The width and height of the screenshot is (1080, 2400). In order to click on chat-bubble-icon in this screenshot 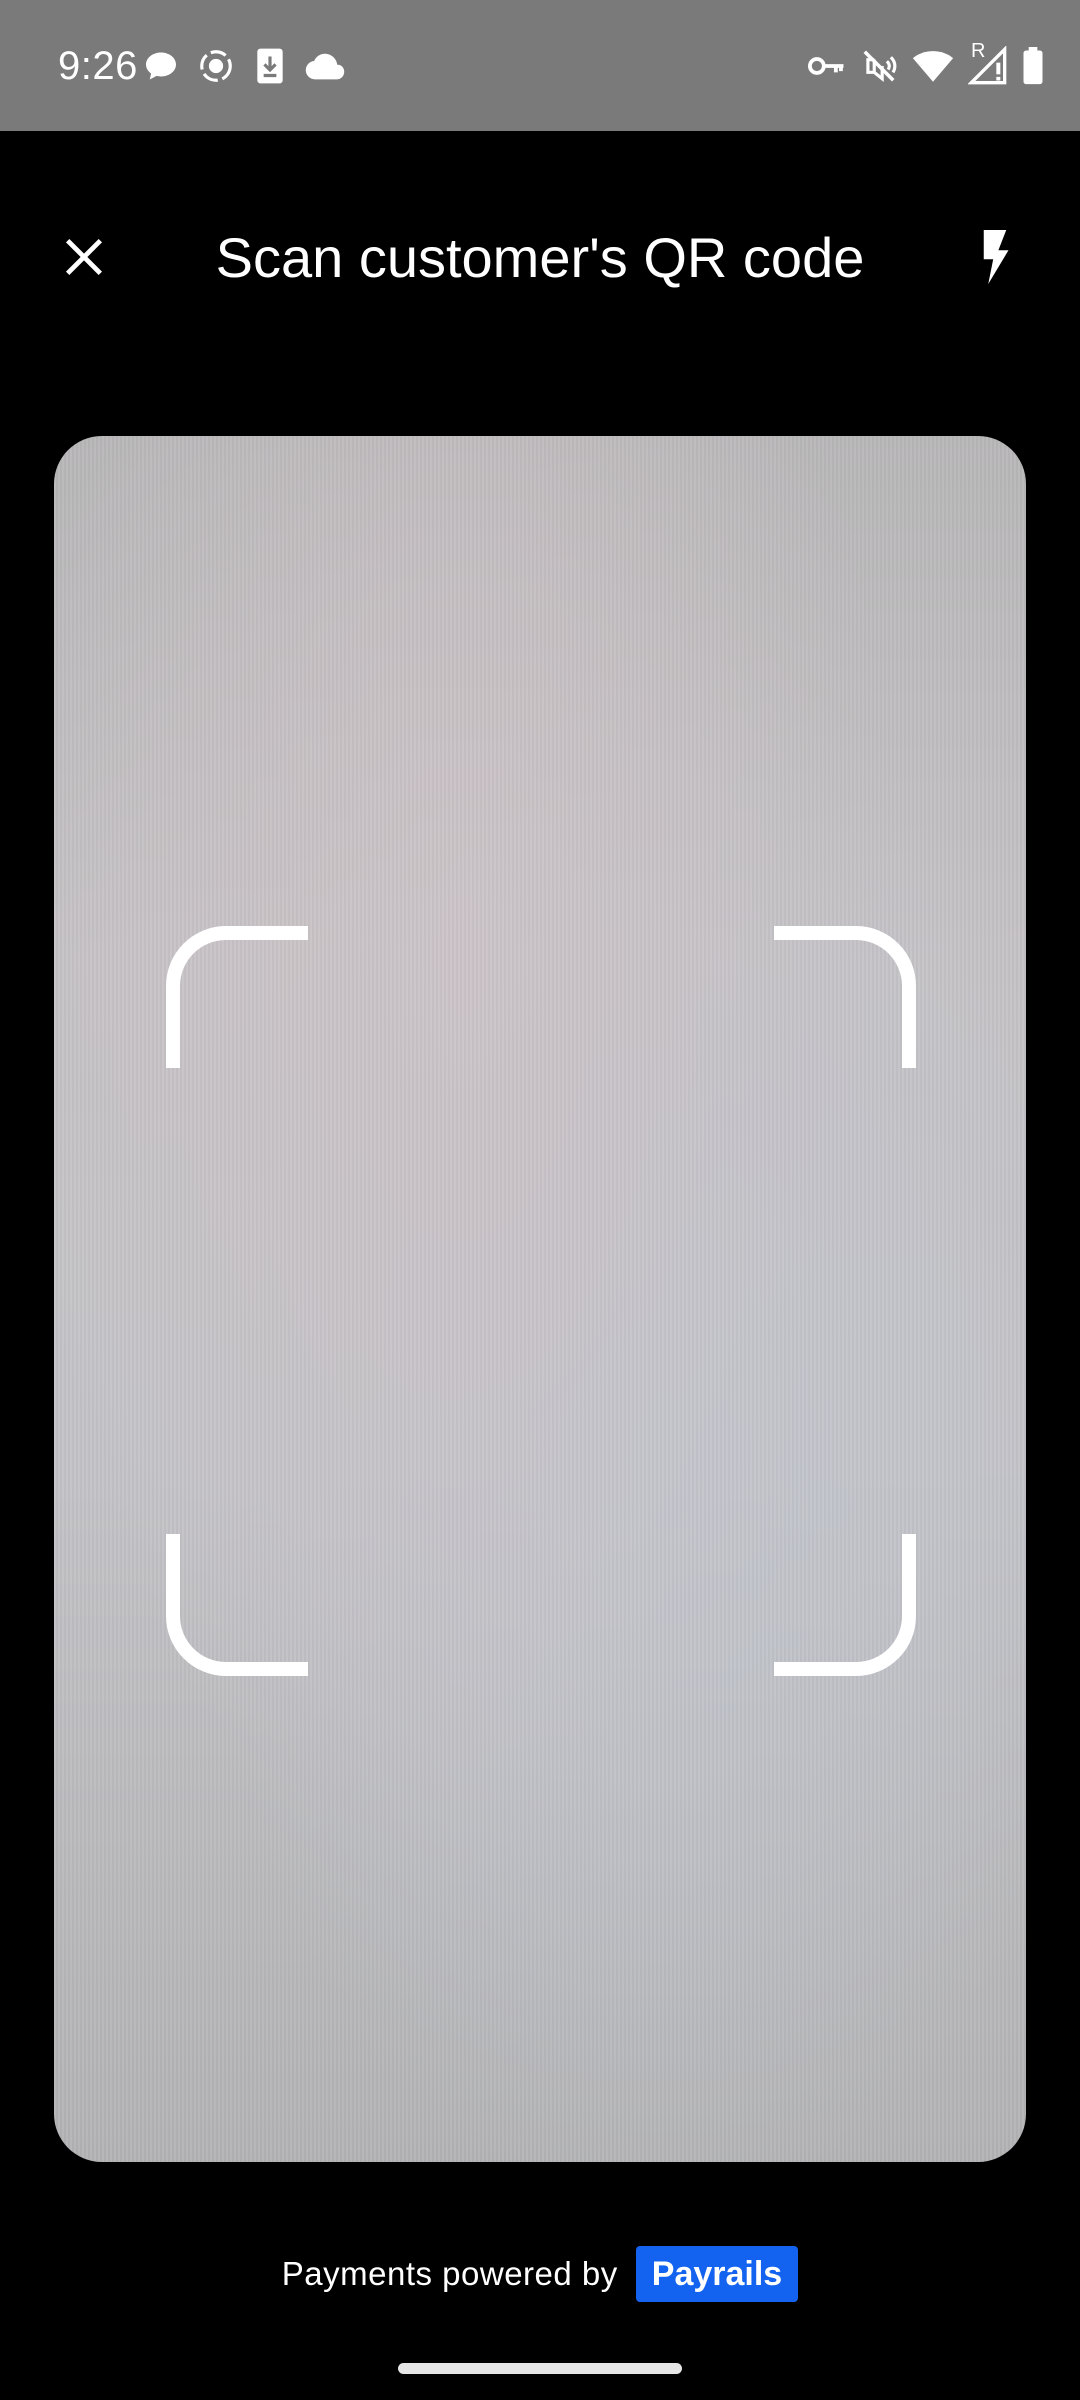, I will do `click(161, 66)`.